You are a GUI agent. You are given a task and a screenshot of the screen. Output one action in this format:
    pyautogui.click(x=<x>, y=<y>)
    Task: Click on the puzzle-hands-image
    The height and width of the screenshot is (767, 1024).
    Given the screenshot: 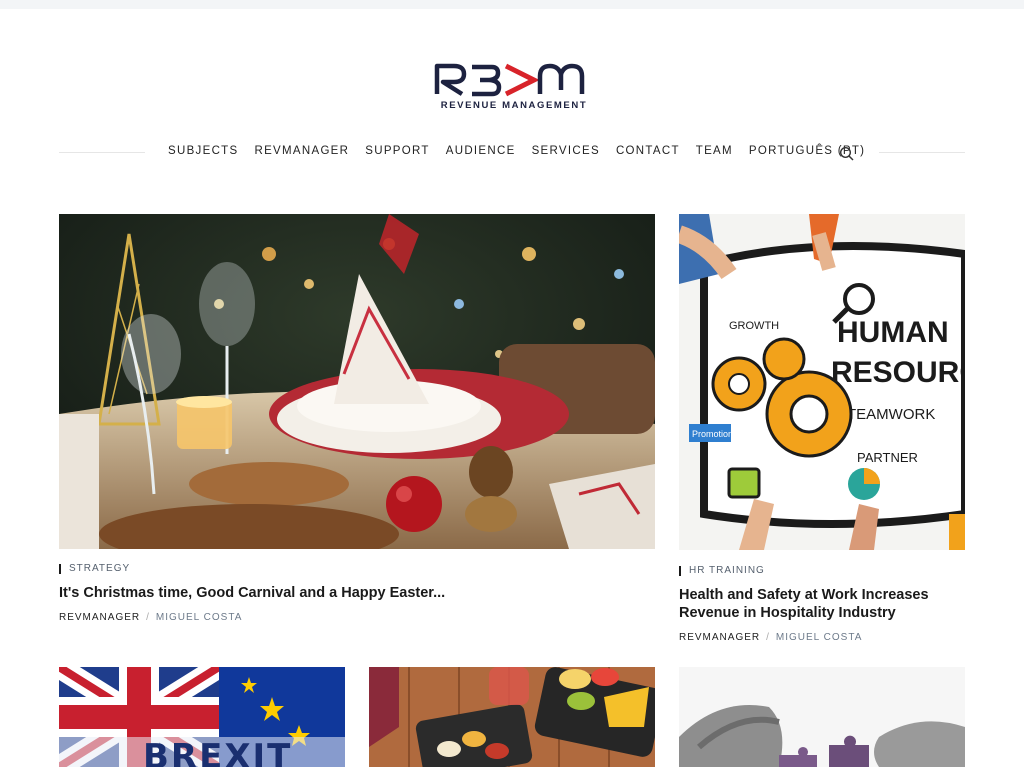 What is the action you would take?
    pyautogui.click(x=822, y=717)
    